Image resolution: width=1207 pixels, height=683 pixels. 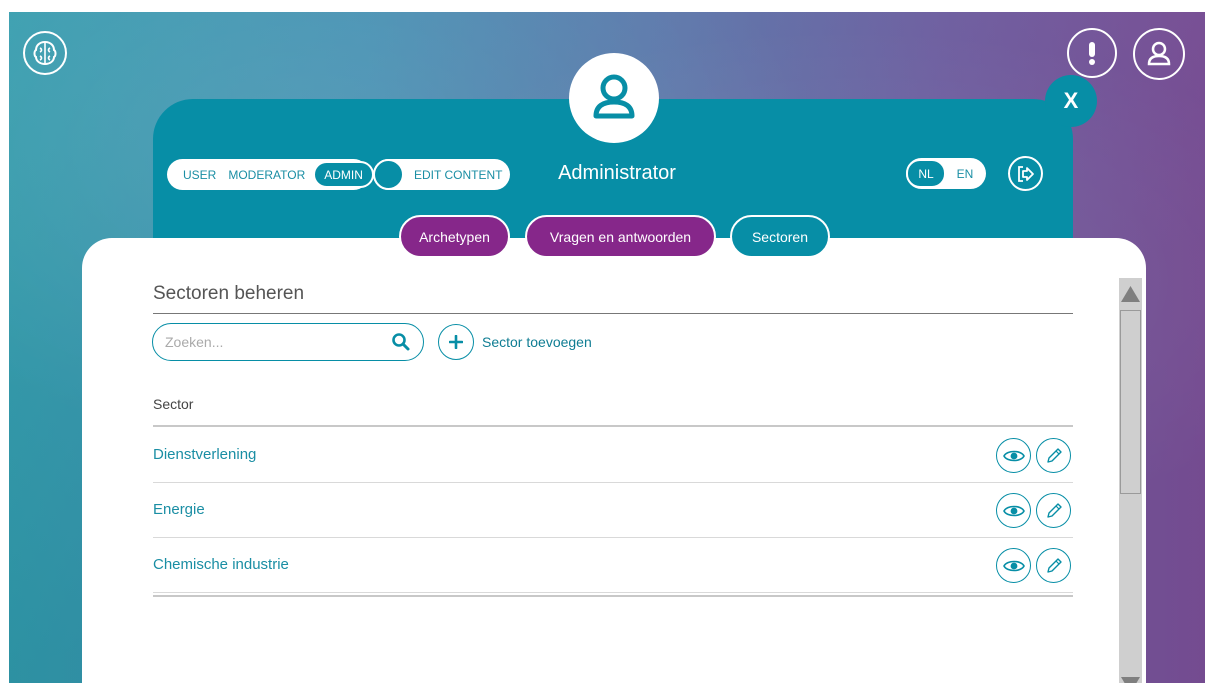 What do you see at coordinates (780, 236) in the screenshot?
I see `tab-sectoren: Sectoren` at bounding box center [780, 236].